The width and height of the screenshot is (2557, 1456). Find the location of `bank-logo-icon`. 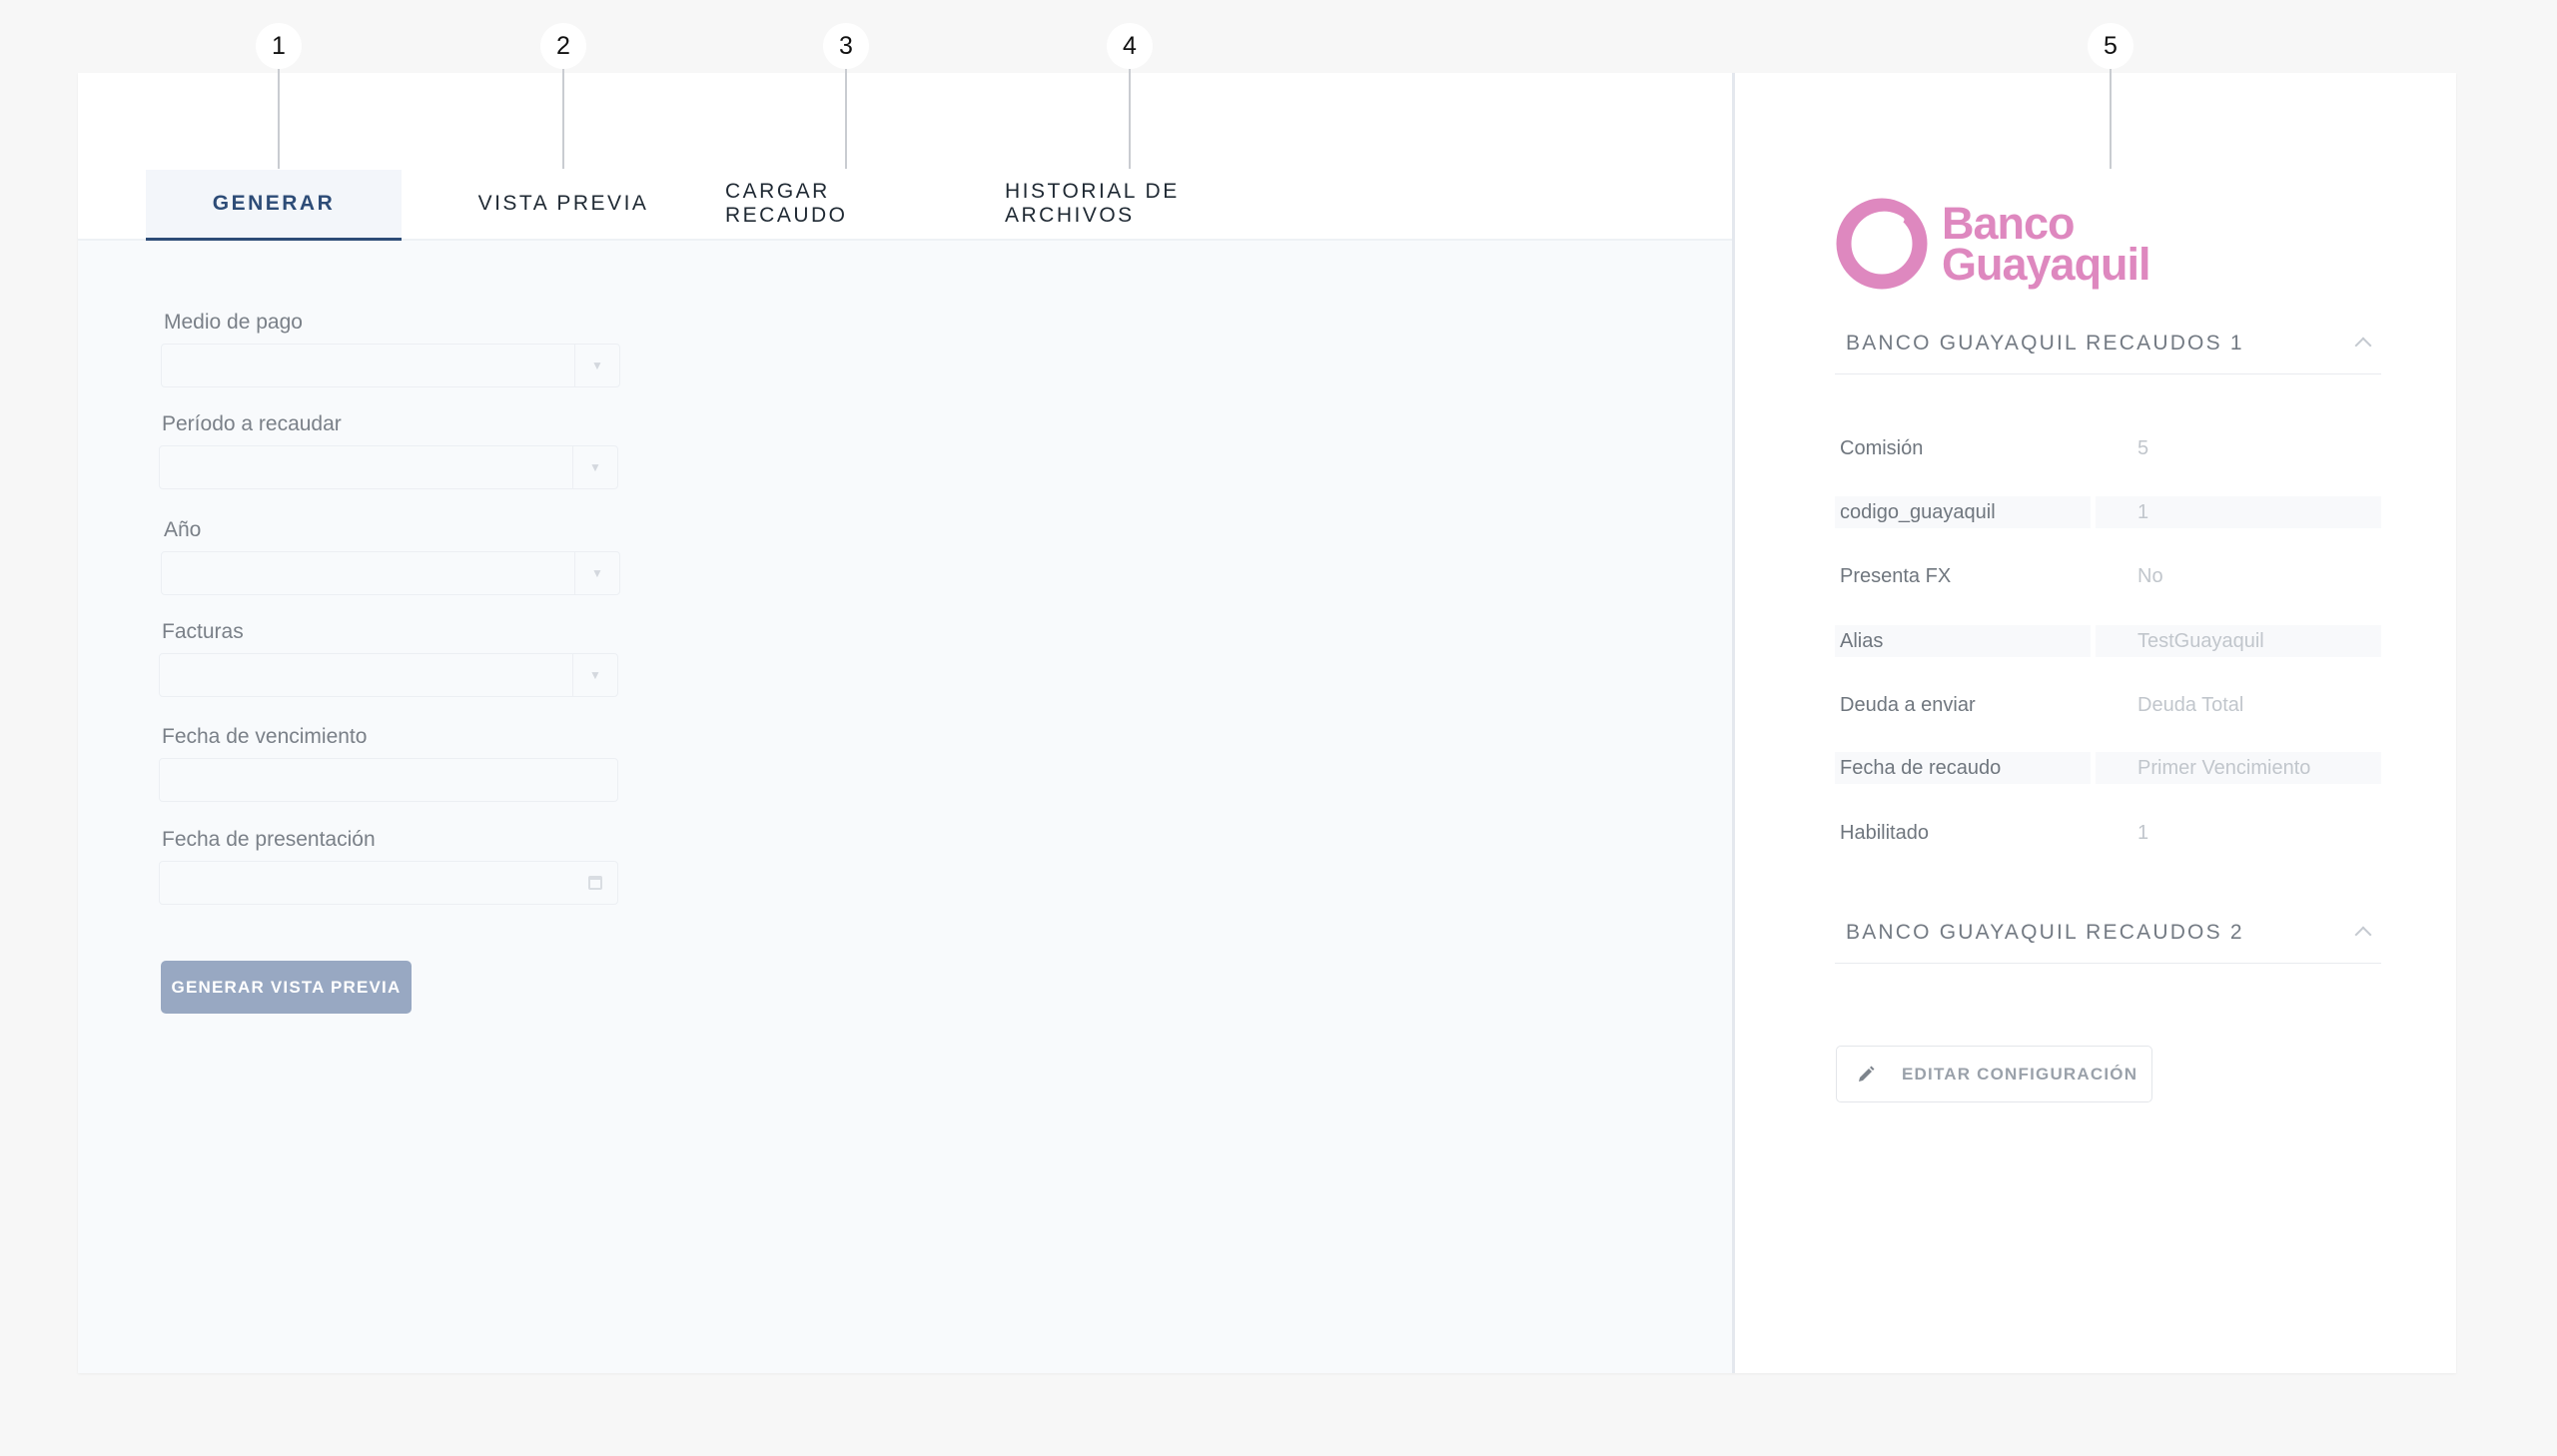

bank-logo-icon is located at coordinates (1882, 244).